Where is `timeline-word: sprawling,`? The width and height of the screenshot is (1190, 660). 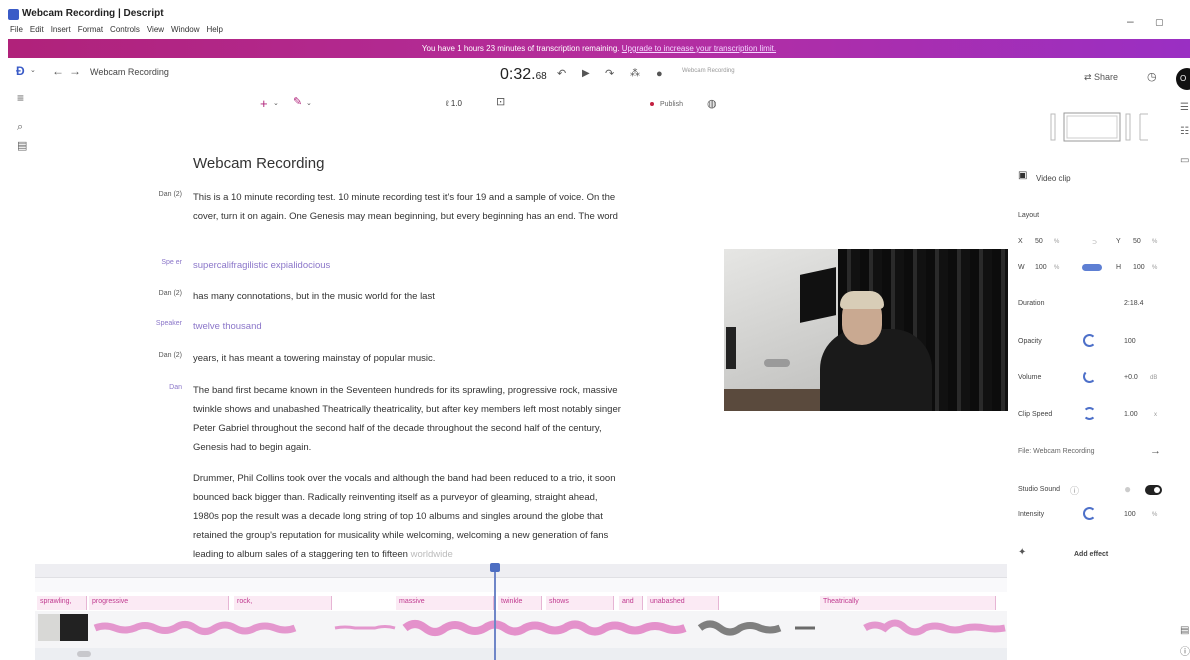
timeline-word: sprawling, is located at coordinates (62, 603).